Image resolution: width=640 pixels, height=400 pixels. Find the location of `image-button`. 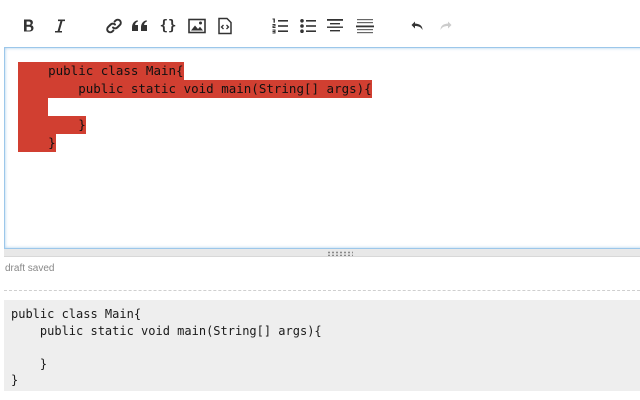

image-button is located at coordinates (197, 26).